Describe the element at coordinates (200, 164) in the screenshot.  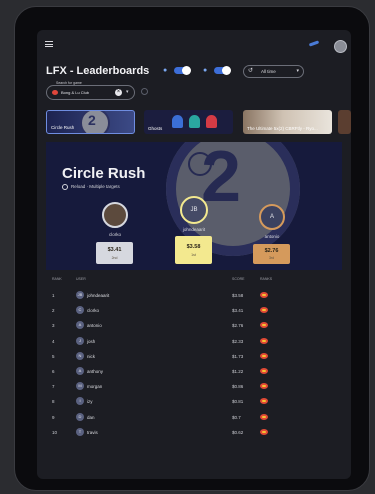
I see `crosshair-icon` at that location.